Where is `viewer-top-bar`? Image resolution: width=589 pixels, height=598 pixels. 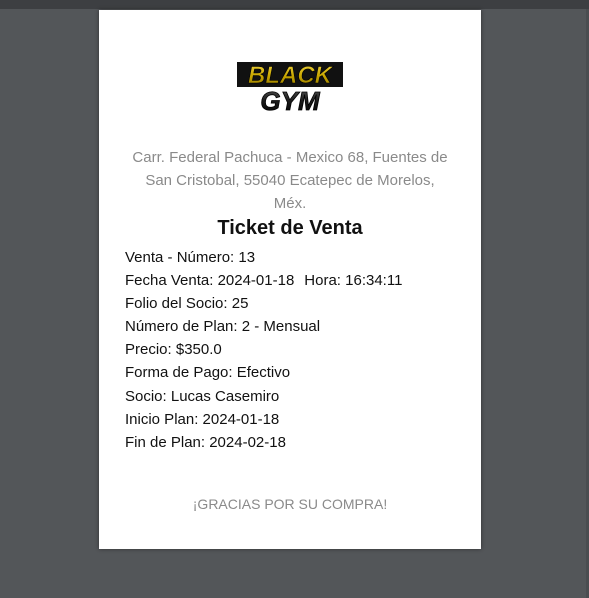
viewer-top-bar is located at coordinates (294, 4).